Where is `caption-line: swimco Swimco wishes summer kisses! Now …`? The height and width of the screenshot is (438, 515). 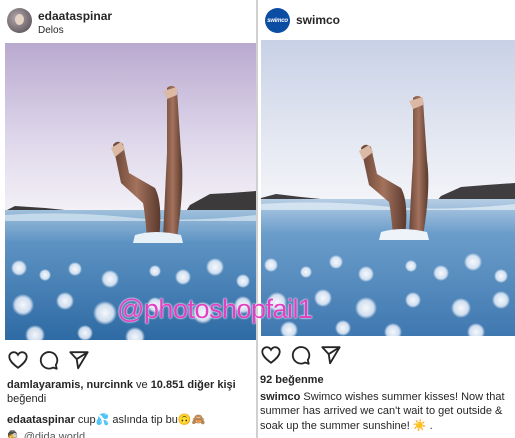
caption-line: swimco Swimco wishes summer kisses! Now … is located at coordinates (382, 397).